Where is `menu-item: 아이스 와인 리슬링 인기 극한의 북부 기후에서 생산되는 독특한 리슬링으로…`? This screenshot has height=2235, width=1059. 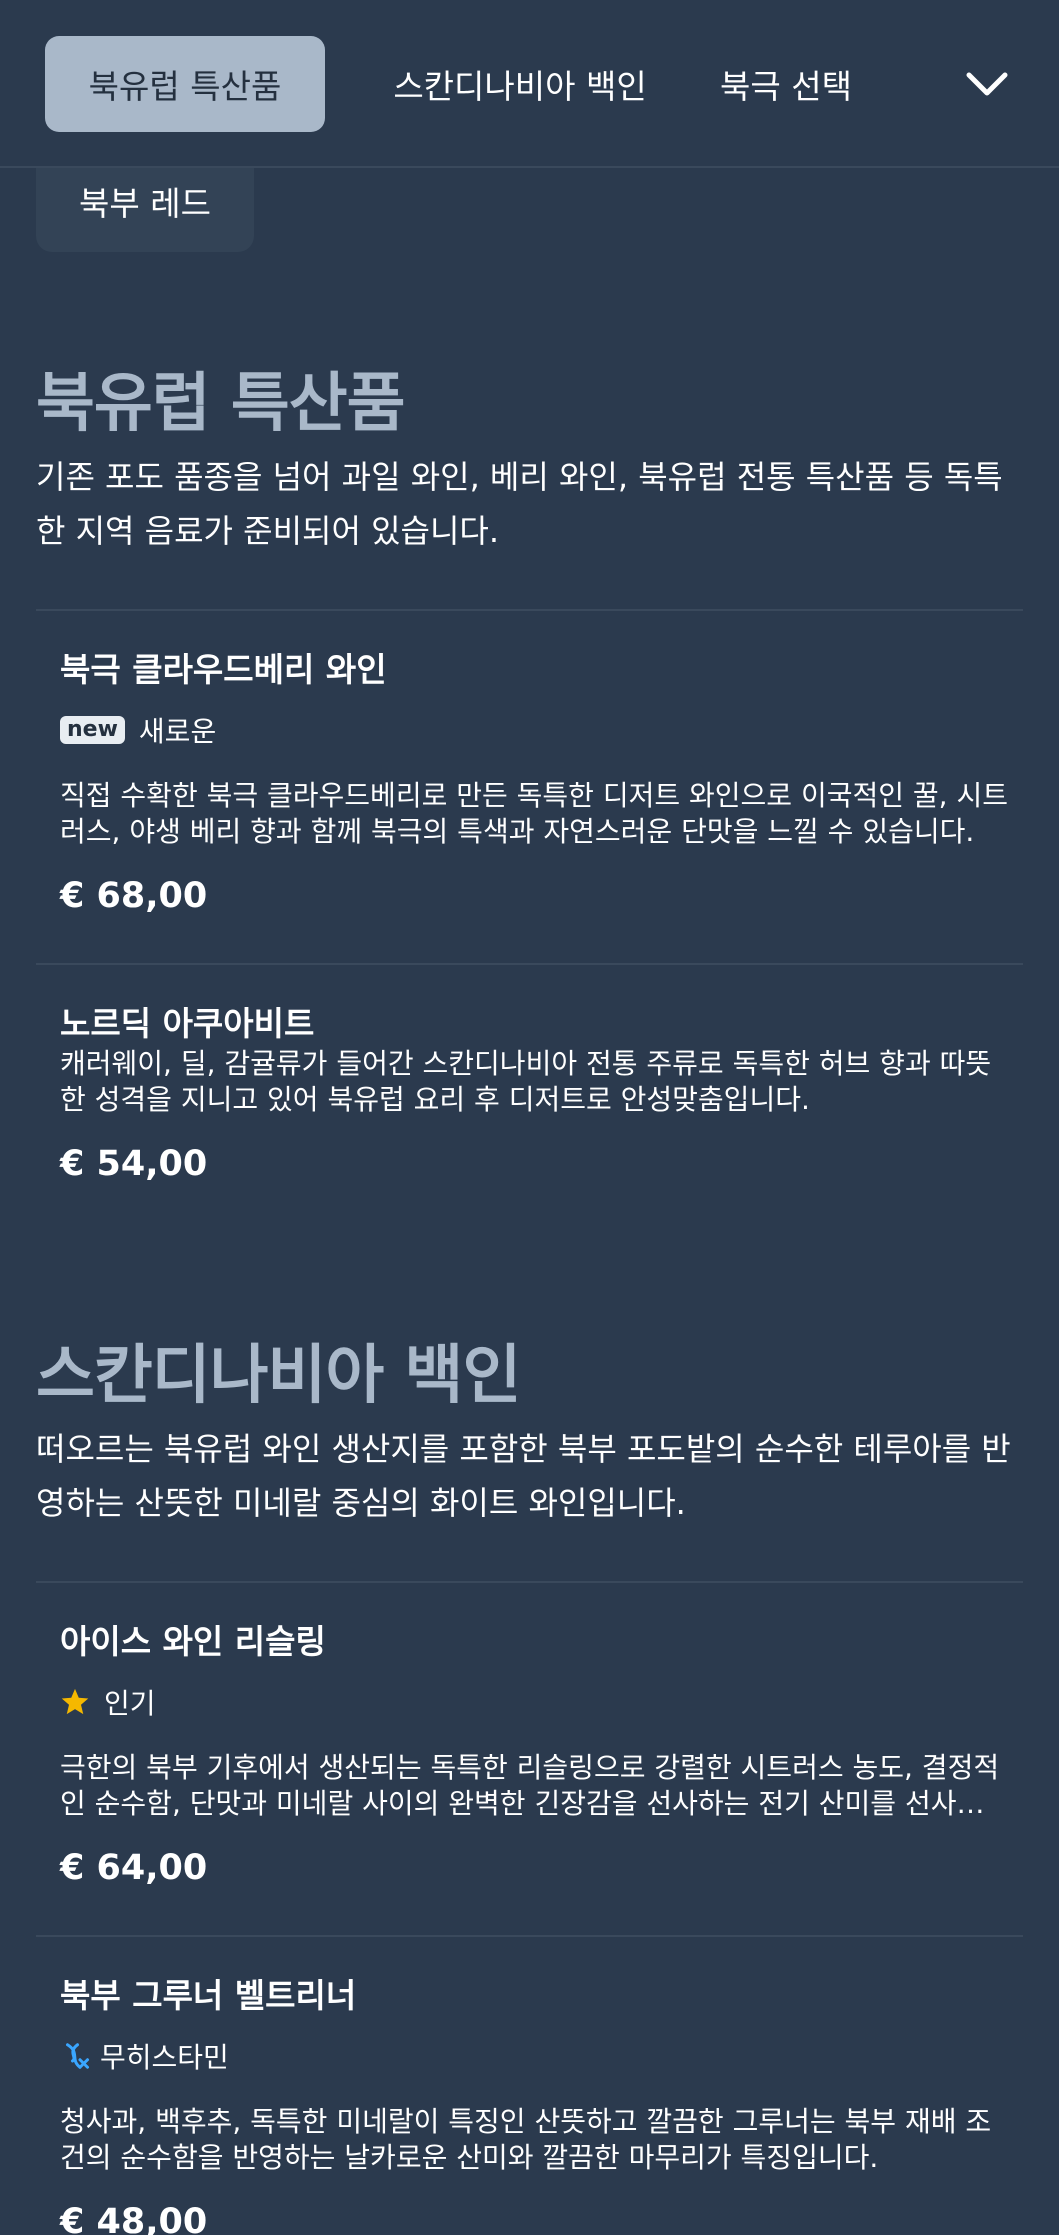 menu-item: 아이스 와인 리슬링 인기 극한의 북부 기후에서 생산되는 독특한 리슬링으로… is located at coordinates (535, 1754).